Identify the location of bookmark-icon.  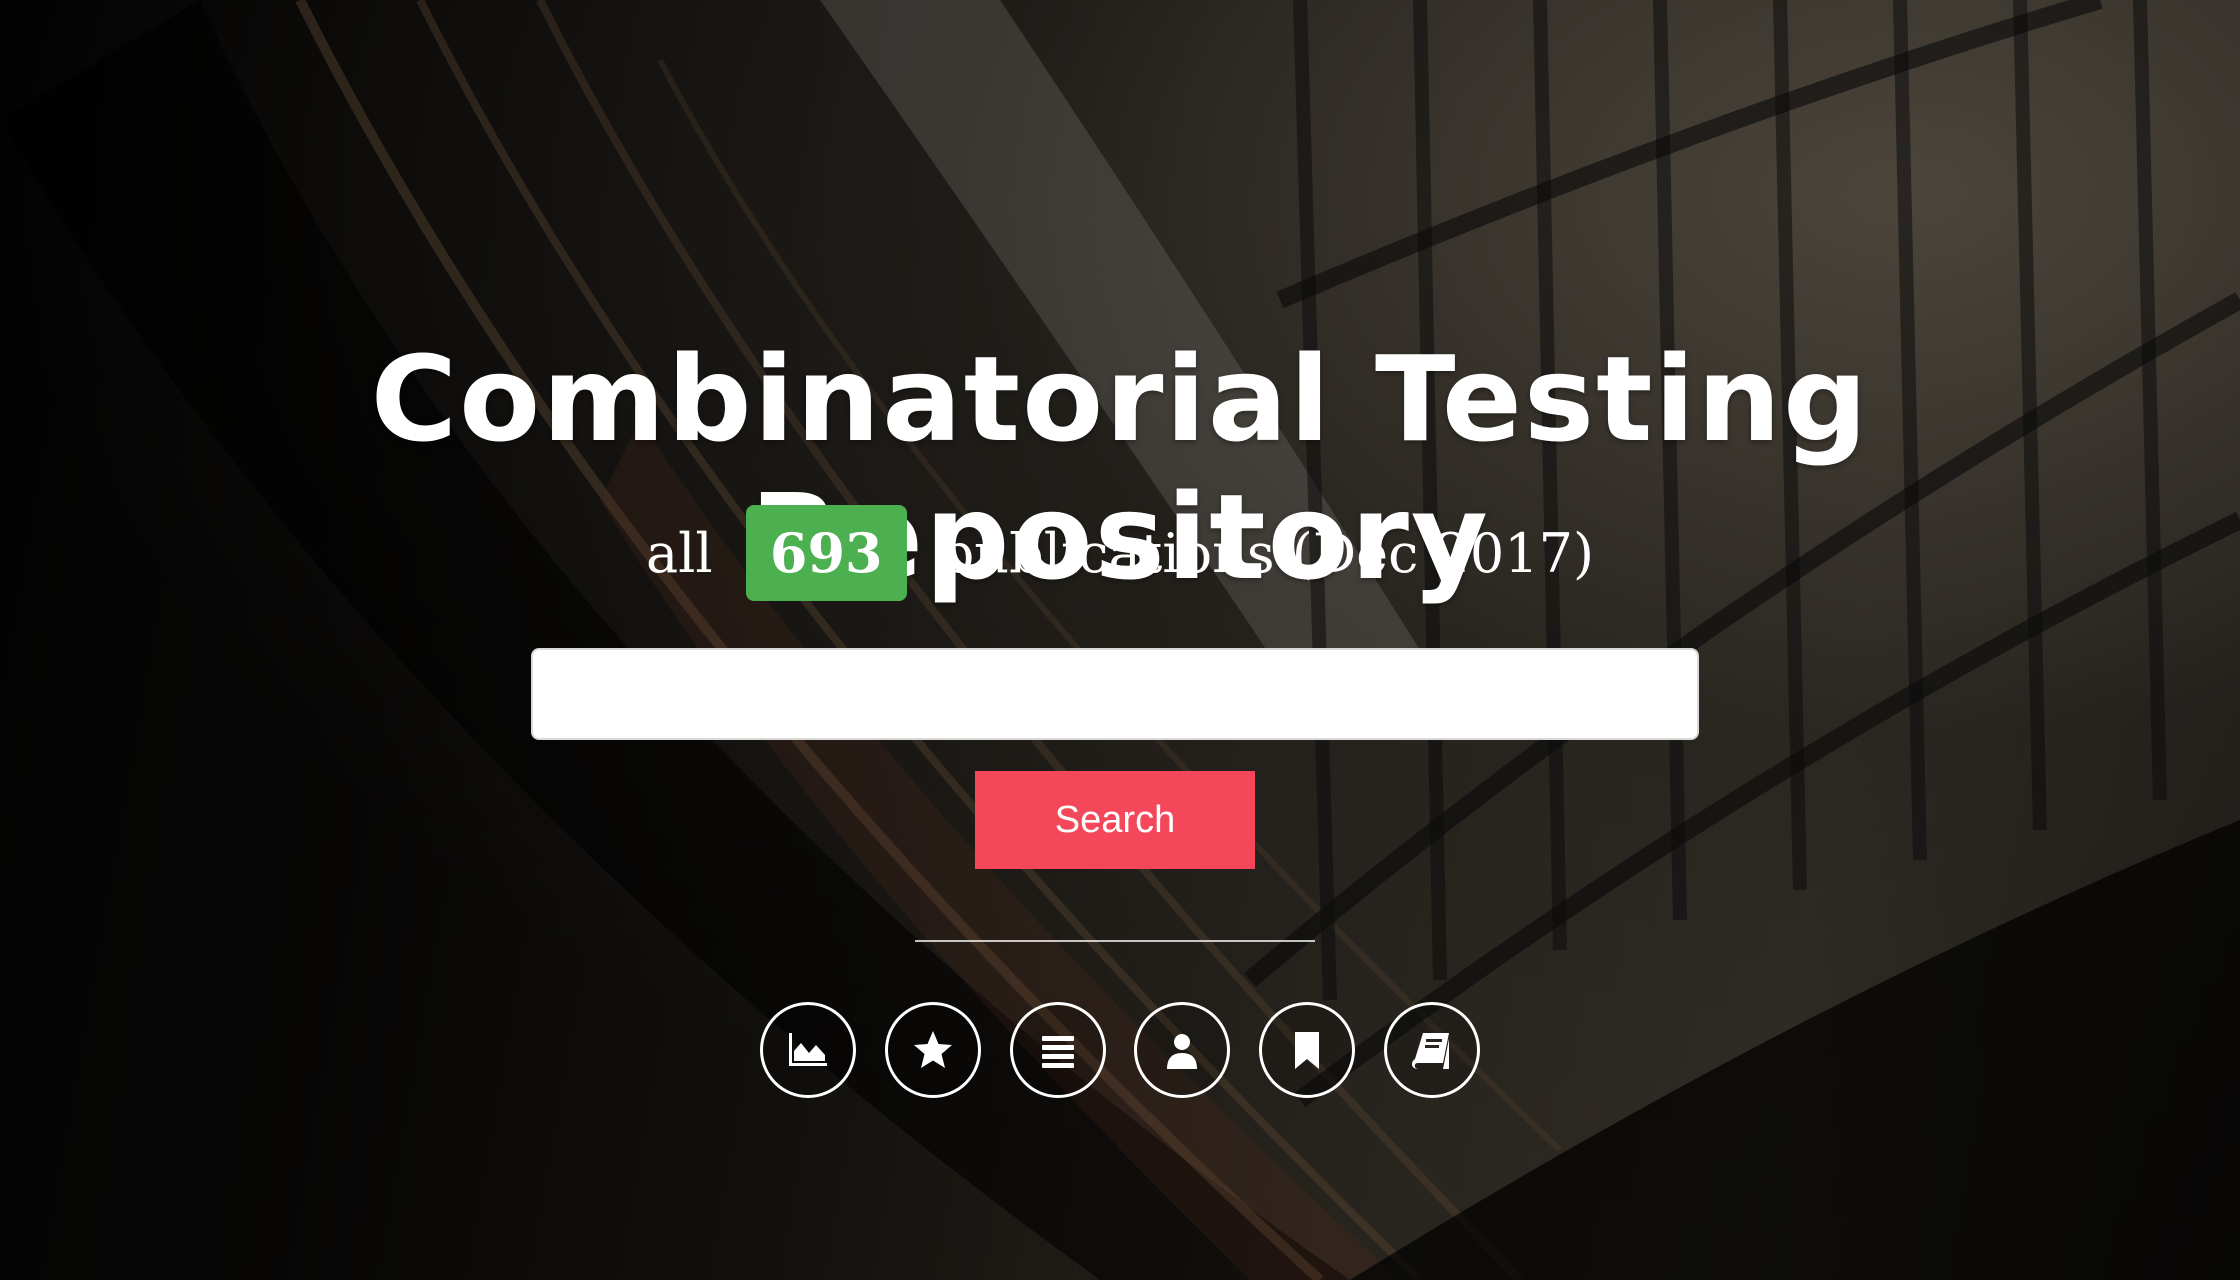
(1307, 1050).